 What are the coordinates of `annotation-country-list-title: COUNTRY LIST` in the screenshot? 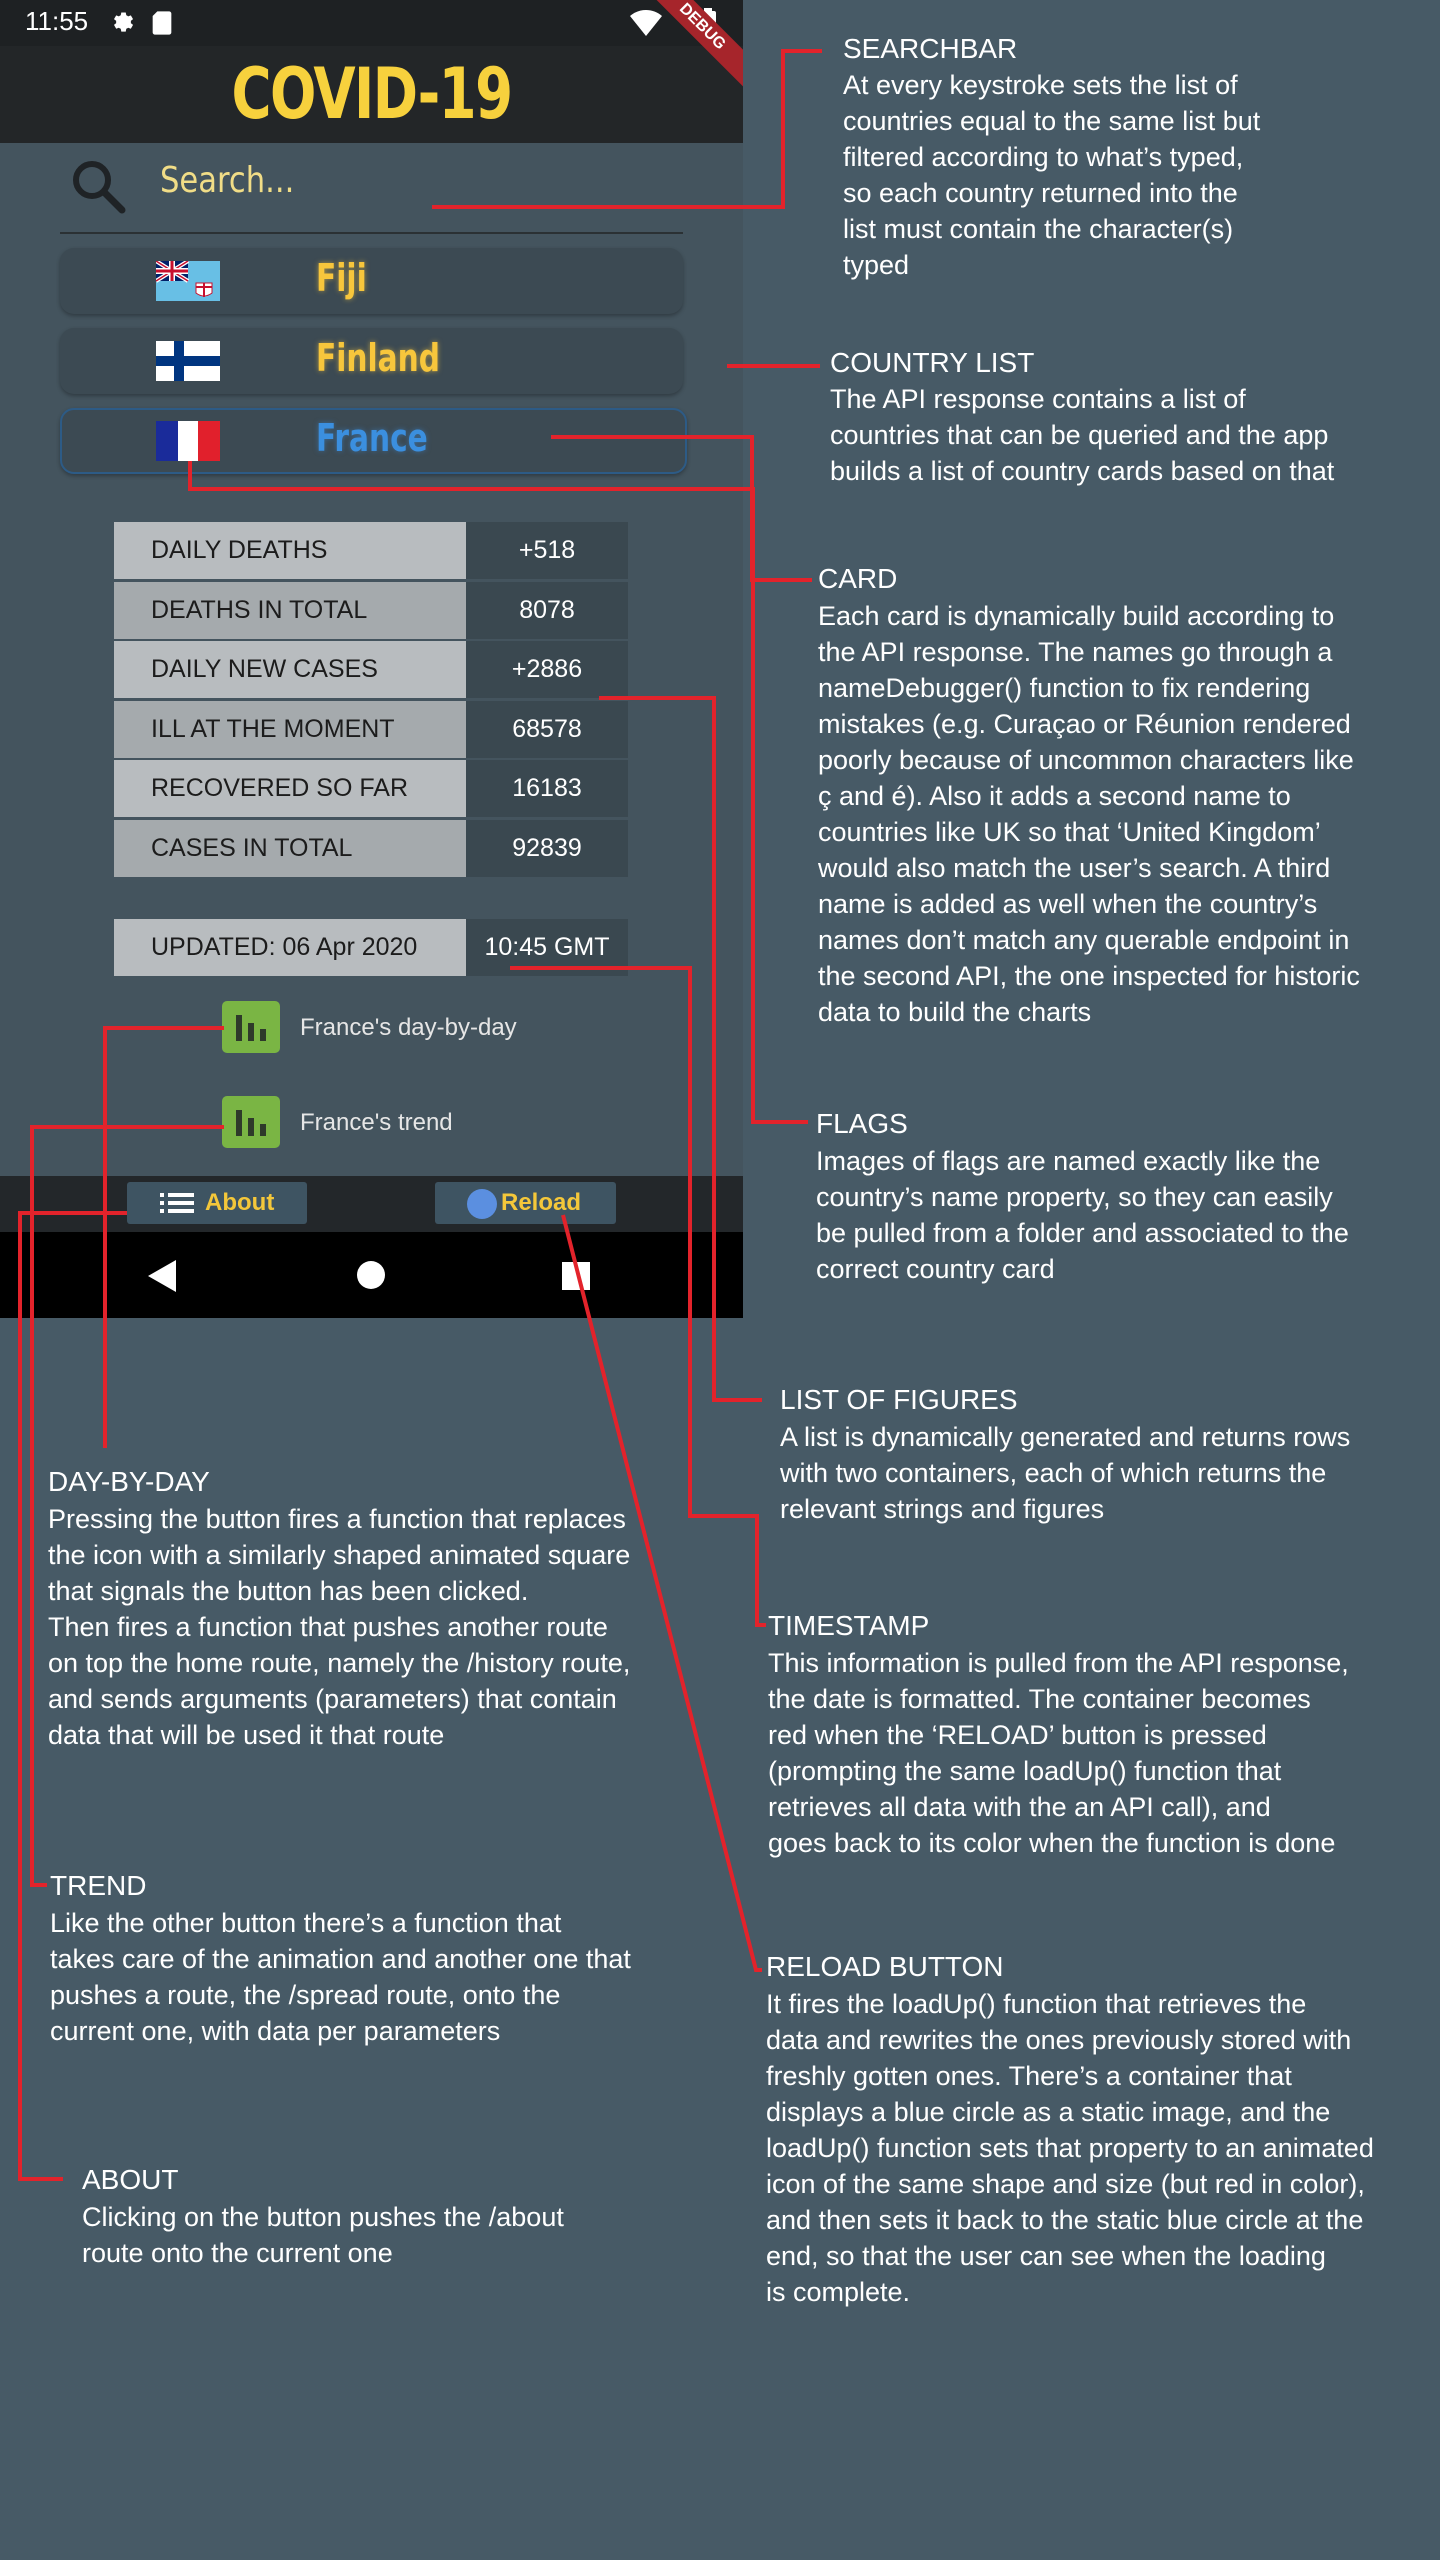 It's located at (932, 362).